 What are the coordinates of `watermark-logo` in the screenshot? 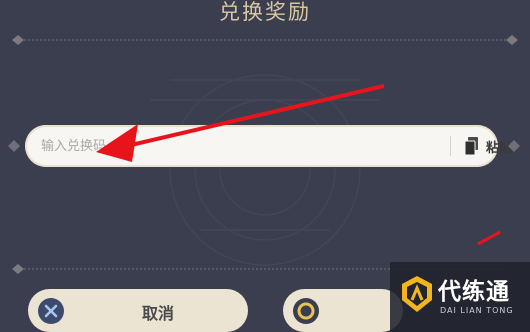 It's located at (417, 294).